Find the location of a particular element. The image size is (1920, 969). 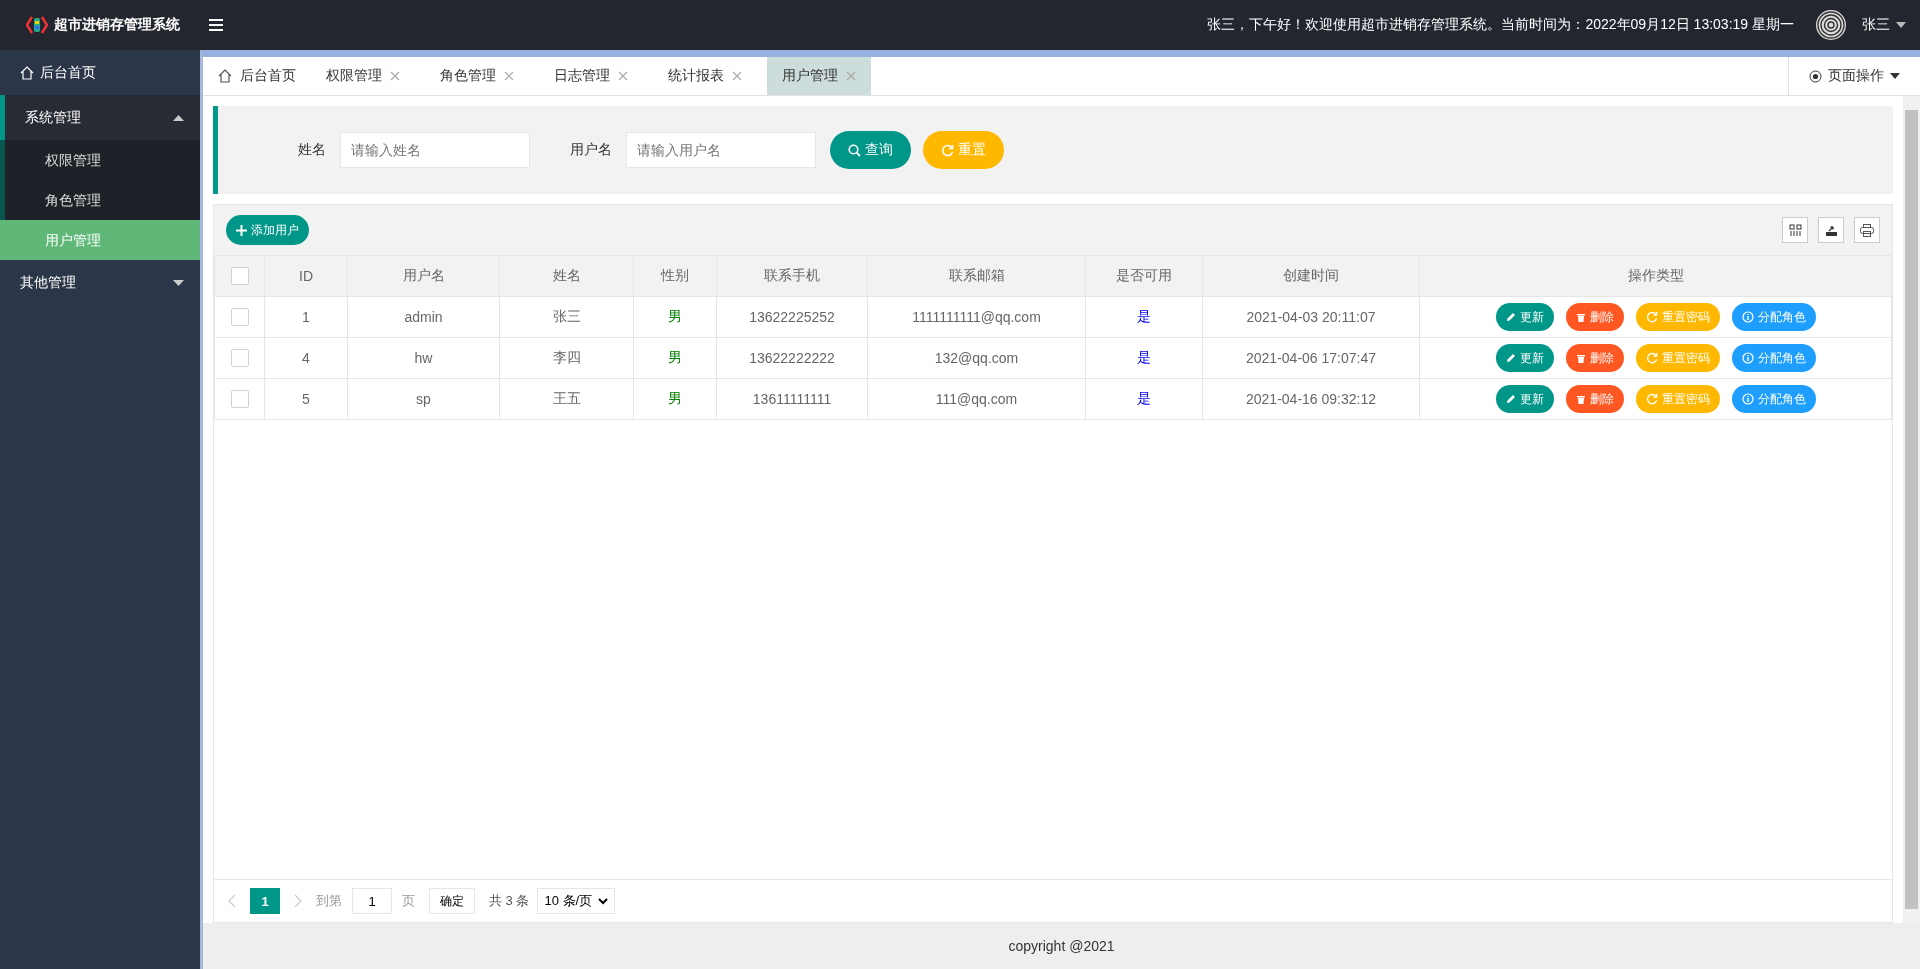

table-cell: 1111111111@qq.com is located at coordinates (976, 317).